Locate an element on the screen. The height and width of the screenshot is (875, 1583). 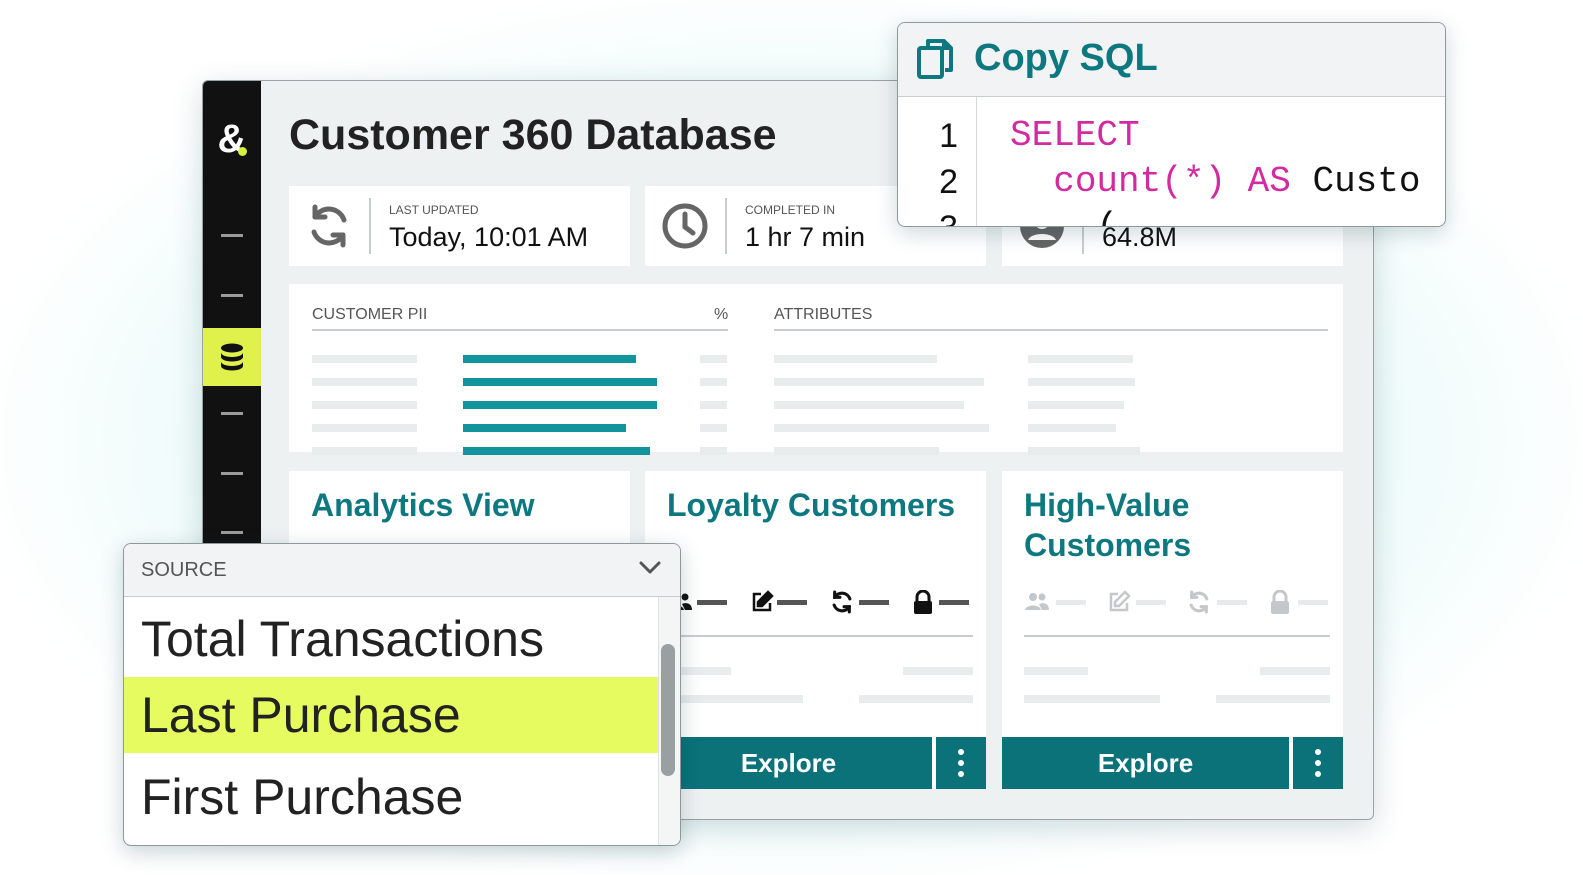
source-dropdown-header: SOURCE is located at coordinates (402, 570).